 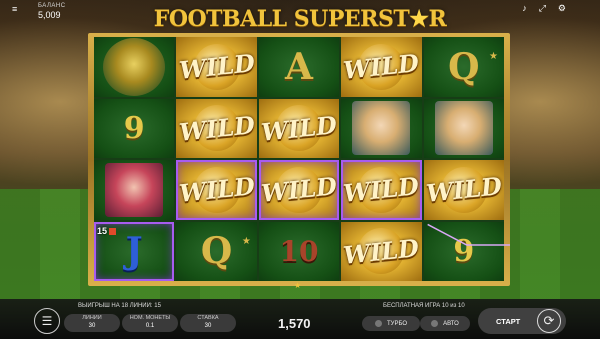 I want to click on menu-button: ☰, so click(x=47, y=321).